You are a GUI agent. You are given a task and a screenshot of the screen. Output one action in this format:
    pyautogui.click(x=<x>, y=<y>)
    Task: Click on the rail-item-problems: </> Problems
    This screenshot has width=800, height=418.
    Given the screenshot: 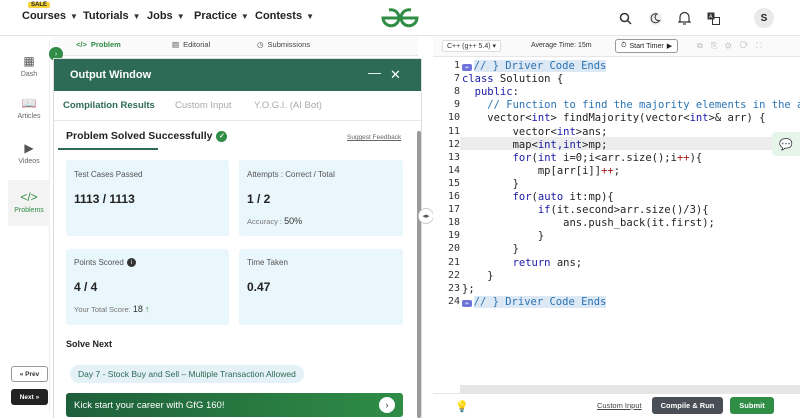 What is the action you would take?
    pyautogui.click(x=29, y=203)
    